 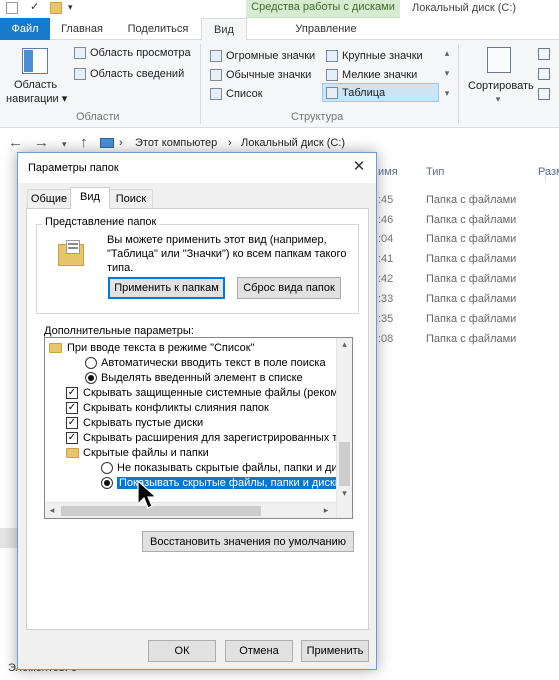 What do you see at coordinates (56, 8) in the screenshot?
I see `new-folder-icon` at bounding box center [56, 8].